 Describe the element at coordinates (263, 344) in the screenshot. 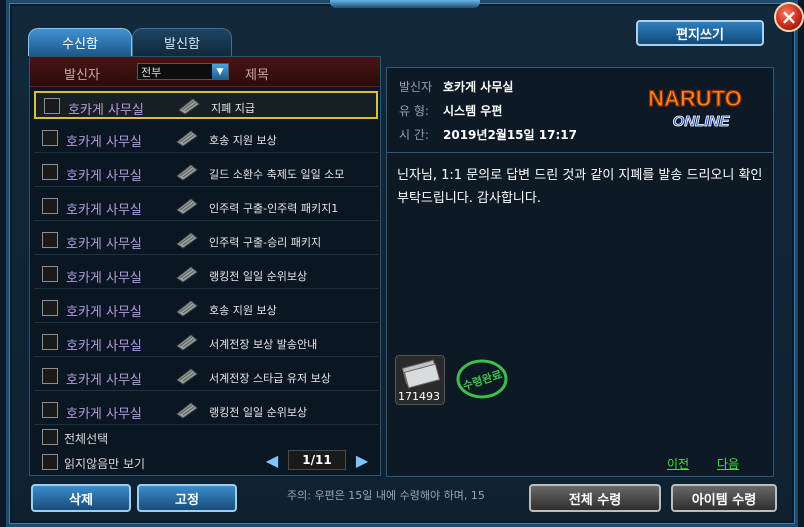

I see `mail-row-subject: 서계전장 보상 발송안내` at that location.